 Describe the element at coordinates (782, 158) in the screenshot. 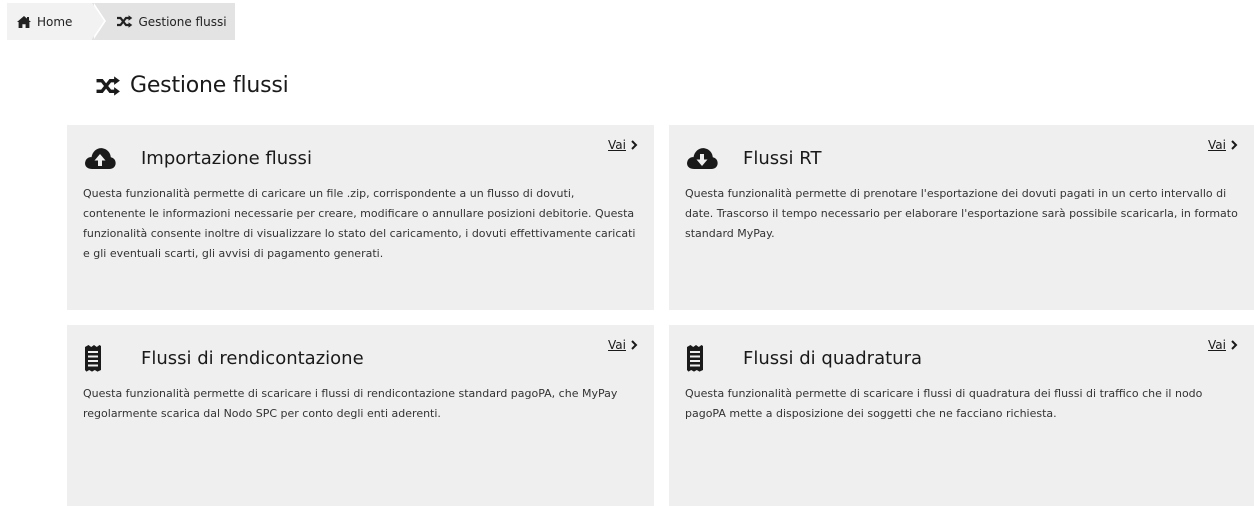

I see `card-title: Flussi RT` at that location.